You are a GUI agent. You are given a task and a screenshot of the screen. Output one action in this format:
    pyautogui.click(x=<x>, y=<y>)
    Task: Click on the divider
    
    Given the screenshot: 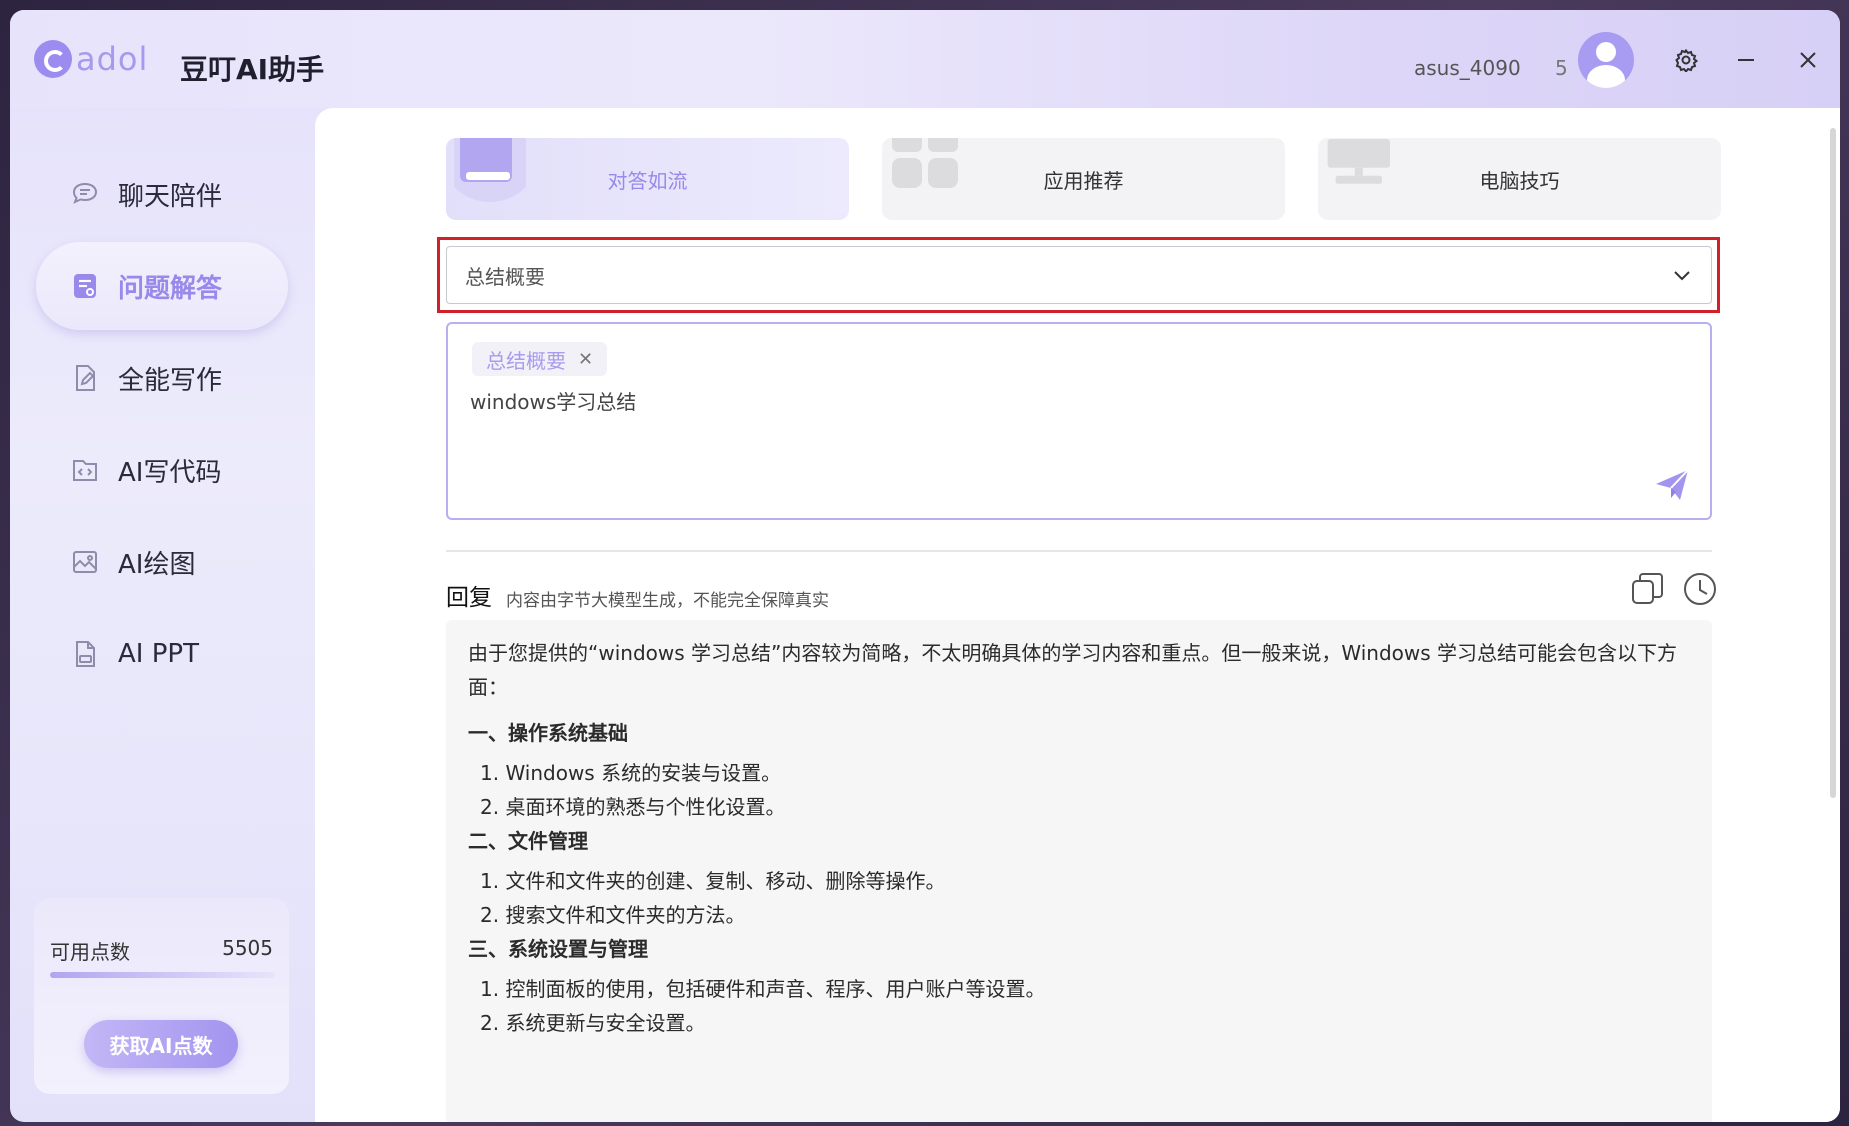 What is the action you would take?
    pyautogui.click(x=1079, y=551)
    